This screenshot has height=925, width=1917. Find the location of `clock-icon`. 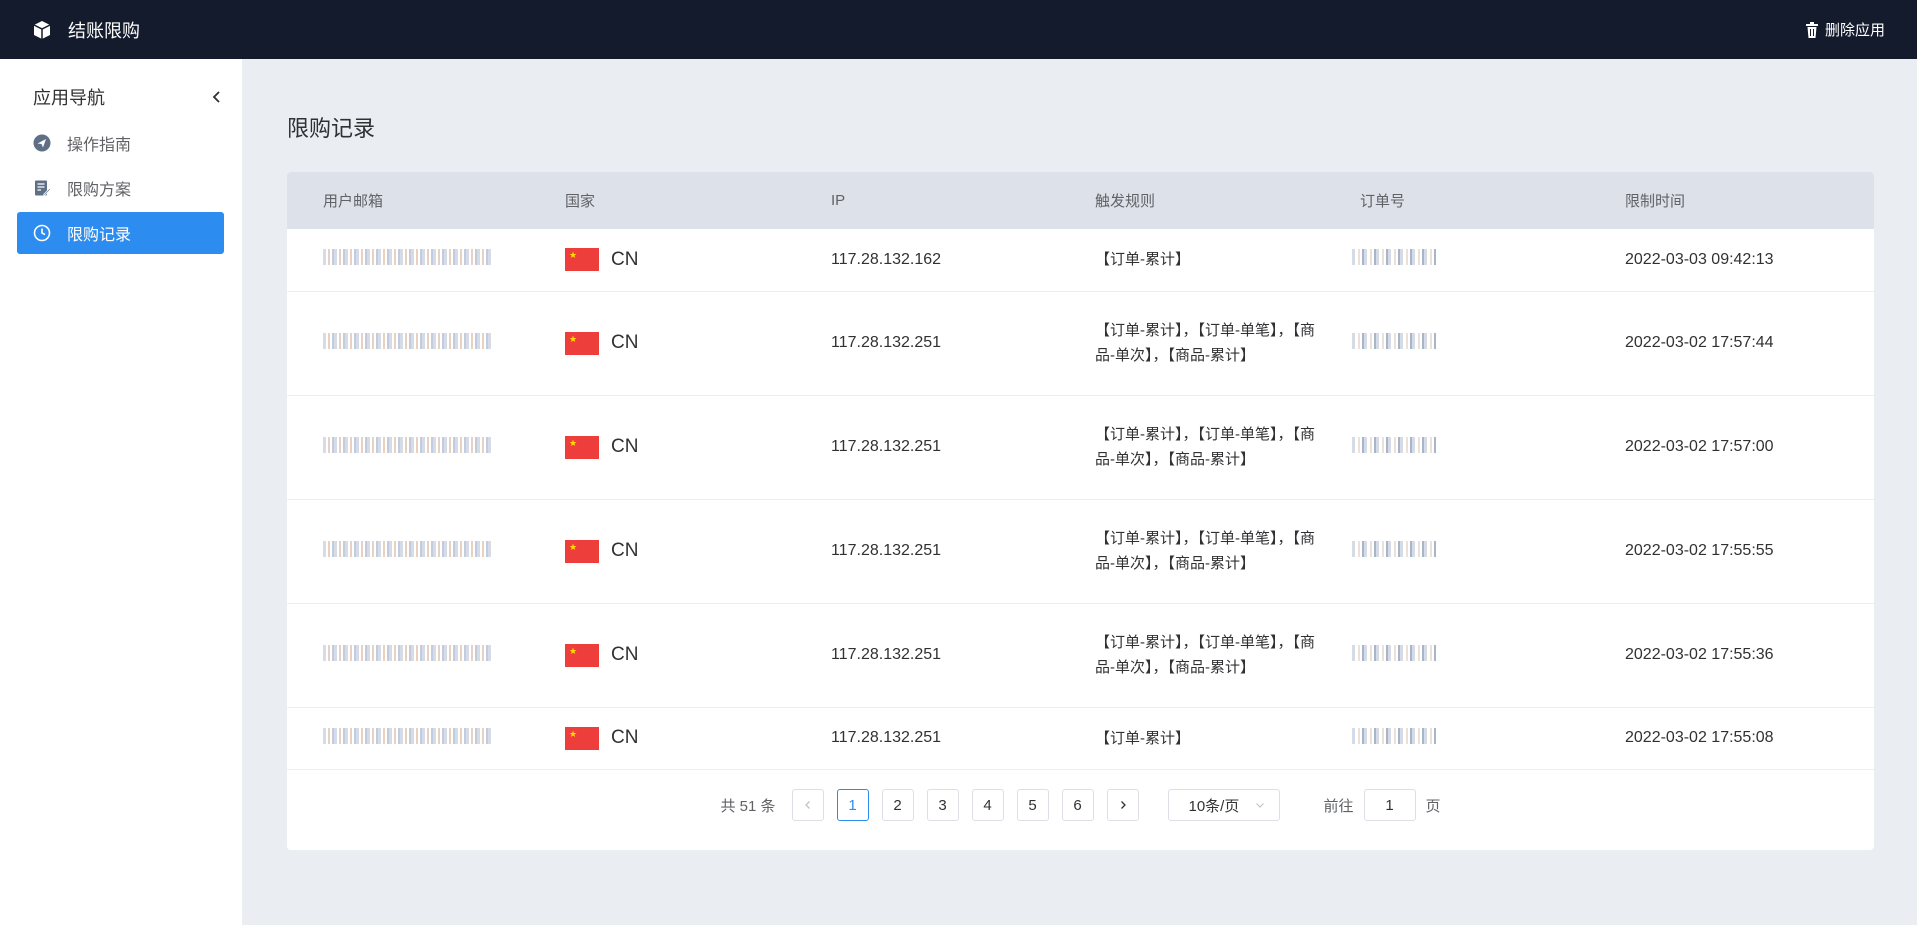

clock-icon is located at coordinates (42, 233).